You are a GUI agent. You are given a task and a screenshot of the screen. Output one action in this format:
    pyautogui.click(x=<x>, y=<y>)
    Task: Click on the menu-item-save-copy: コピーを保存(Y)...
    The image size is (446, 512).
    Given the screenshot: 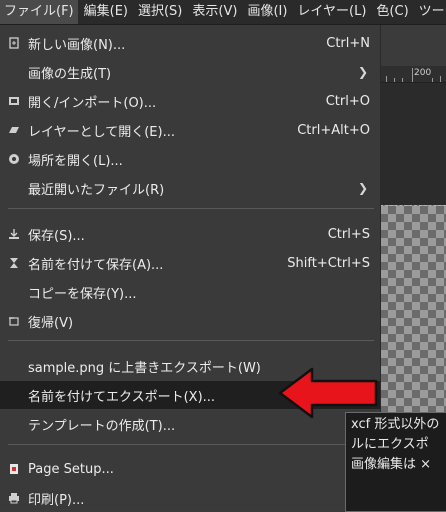 What is the action you would take?
    pyautogui.click(x=190, y=292)
    